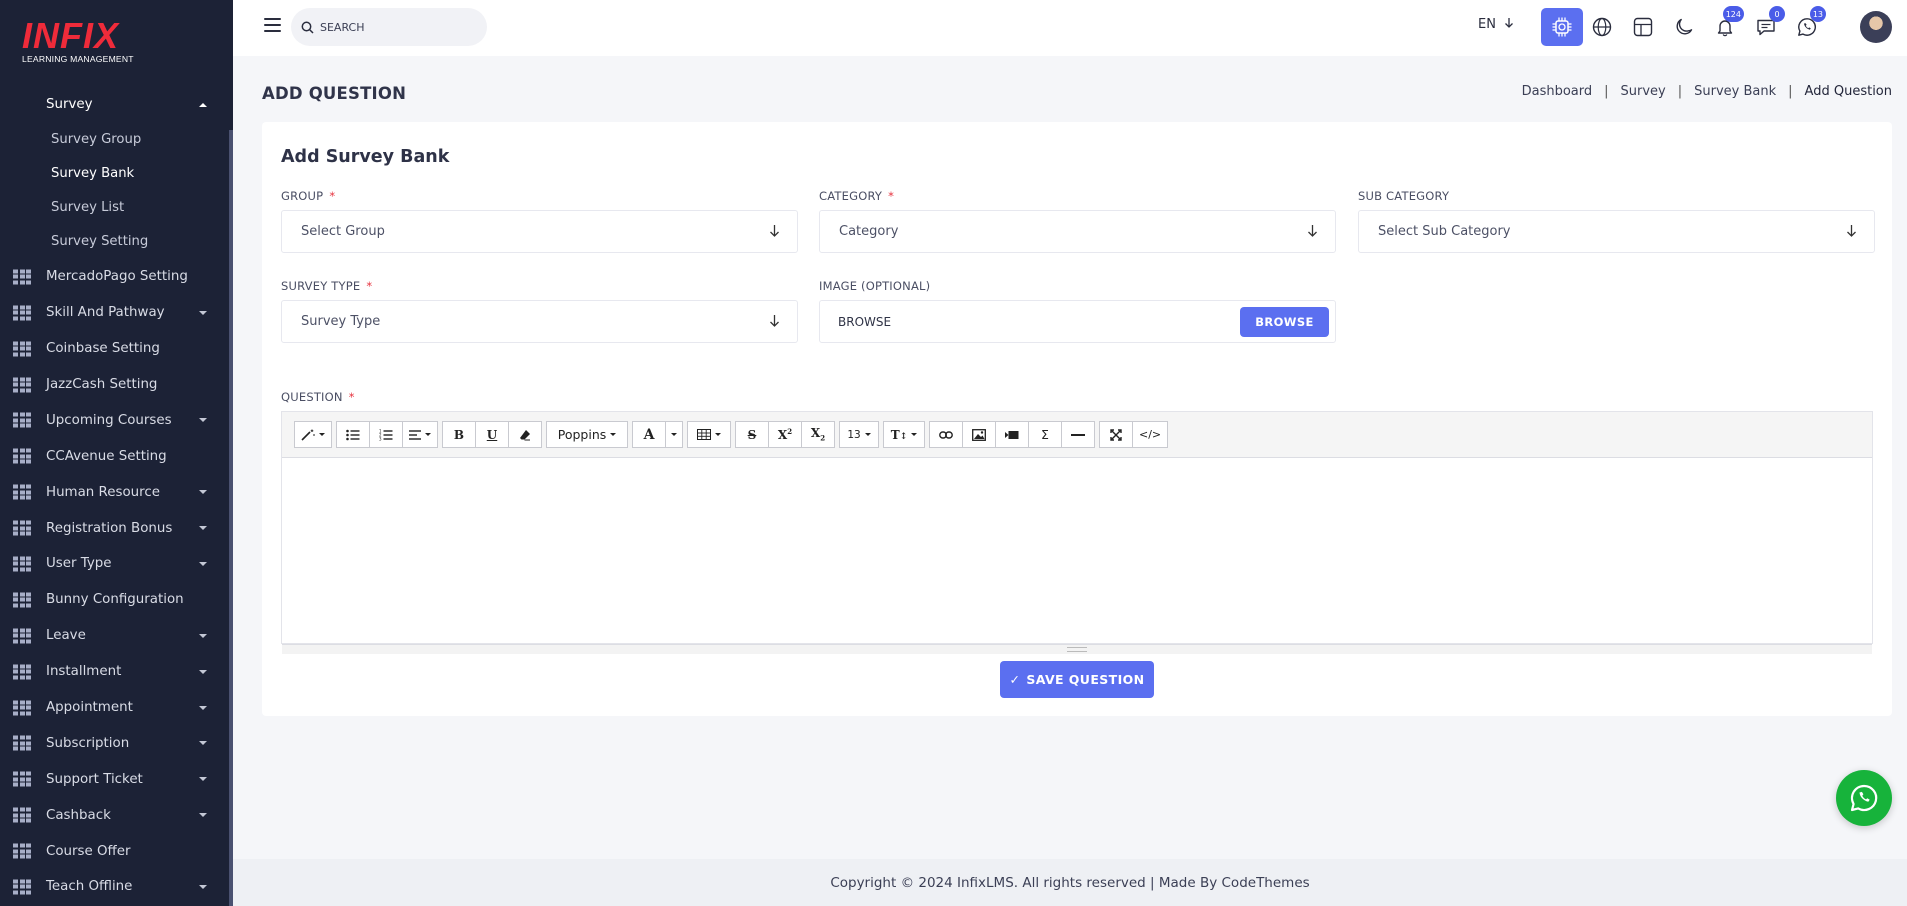  I want to click on sidebar-subitem-survey-list: Survey List, so click(114, 208).